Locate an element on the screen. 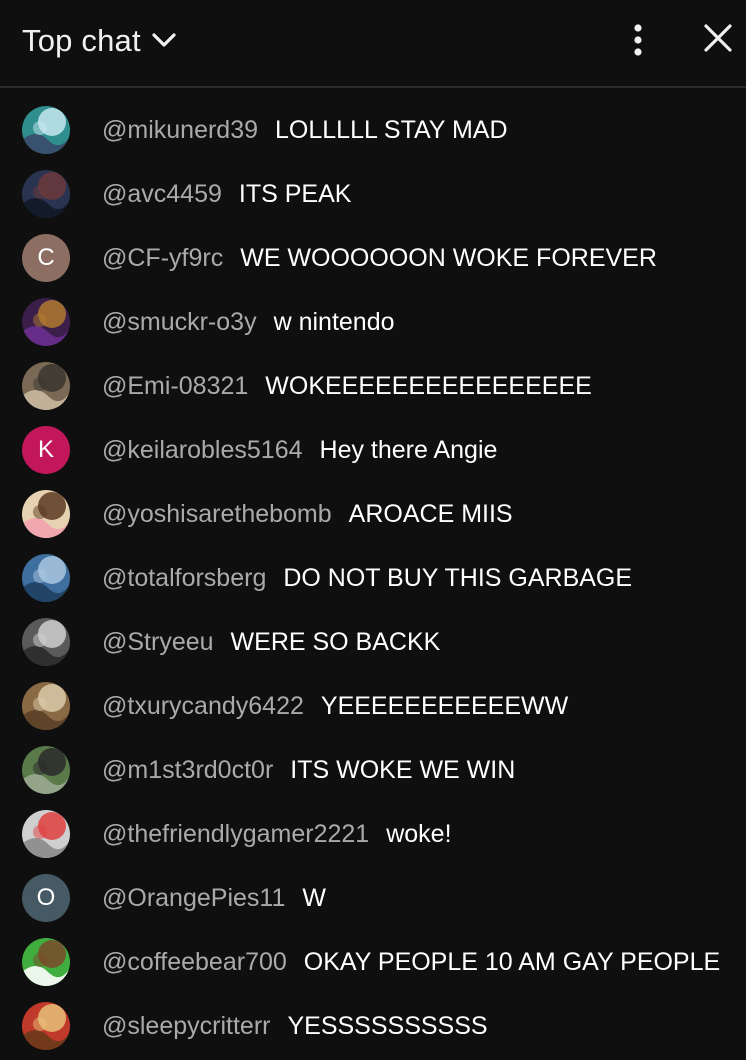 This screenshot has width=746, height=1060. chat-message: C @CF-yf9rc WE WOOOOOON WOKE FOREVER is located at coordinates (373, 258).